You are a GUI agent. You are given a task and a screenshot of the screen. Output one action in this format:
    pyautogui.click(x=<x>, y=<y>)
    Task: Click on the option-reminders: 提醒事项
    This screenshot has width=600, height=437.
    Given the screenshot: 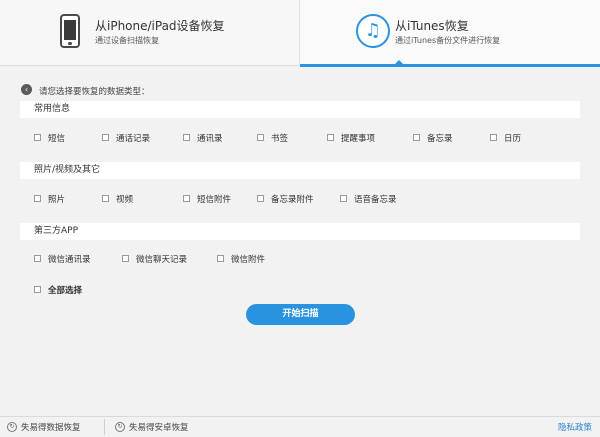 What is the action you would take?
    pyautogui.click(x=351, y=138)
    